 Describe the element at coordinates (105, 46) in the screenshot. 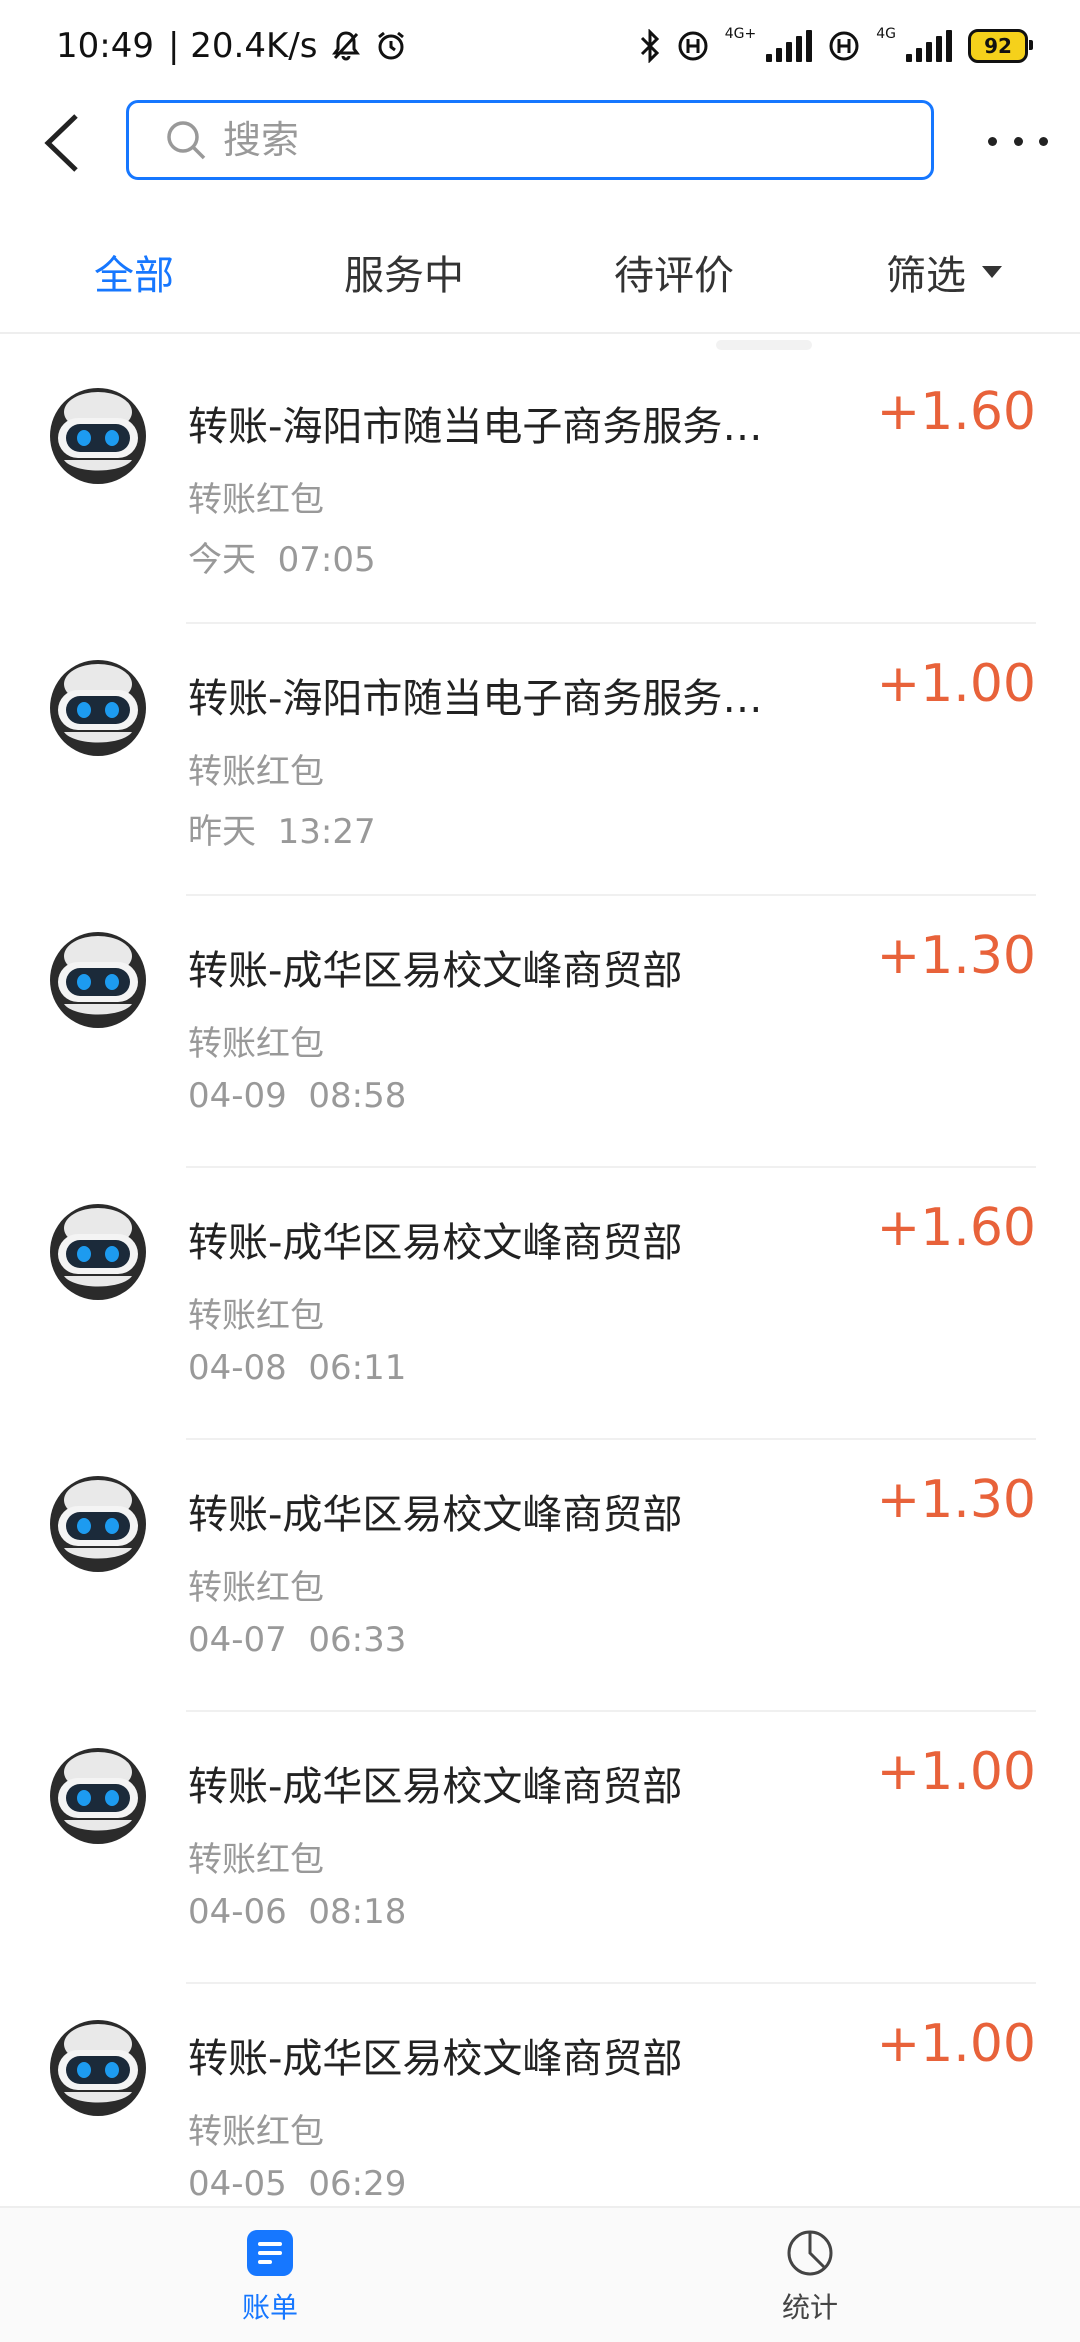

I see `status-time: 10:49` at that location.